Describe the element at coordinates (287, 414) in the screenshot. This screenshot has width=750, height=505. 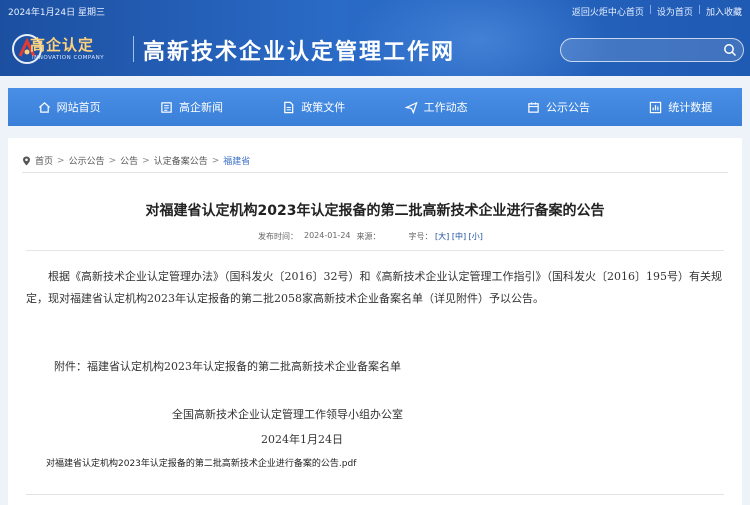
I see `signature-organization: 全国高新技术企业认定管理工作领导小组办公室` at that location.